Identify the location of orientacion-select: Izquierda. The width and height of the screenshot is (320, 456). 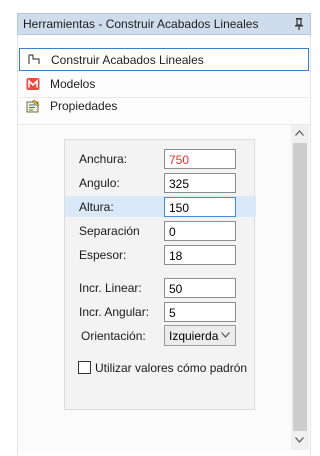
(200, 335).